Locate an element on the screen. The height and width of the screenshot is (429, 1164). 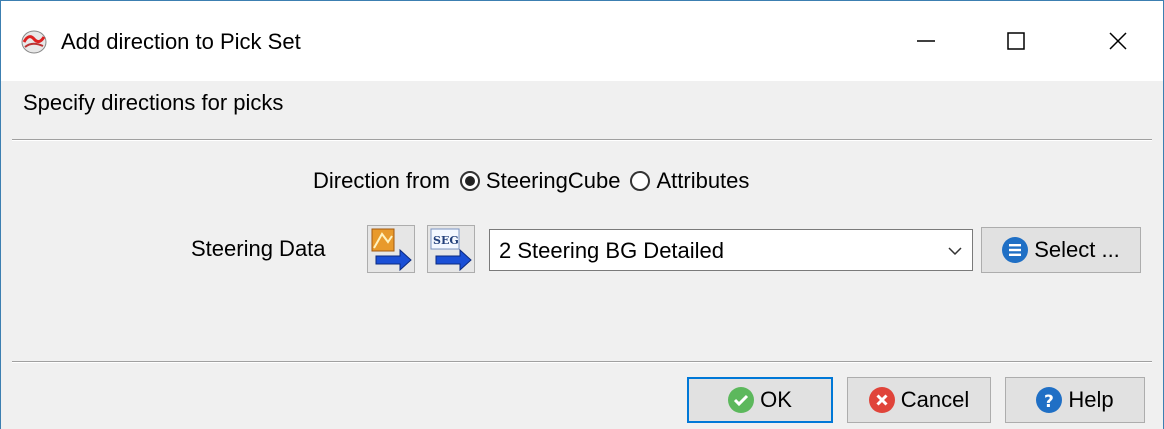
seg-import-button: SEG is located at coordinates (451, 249).